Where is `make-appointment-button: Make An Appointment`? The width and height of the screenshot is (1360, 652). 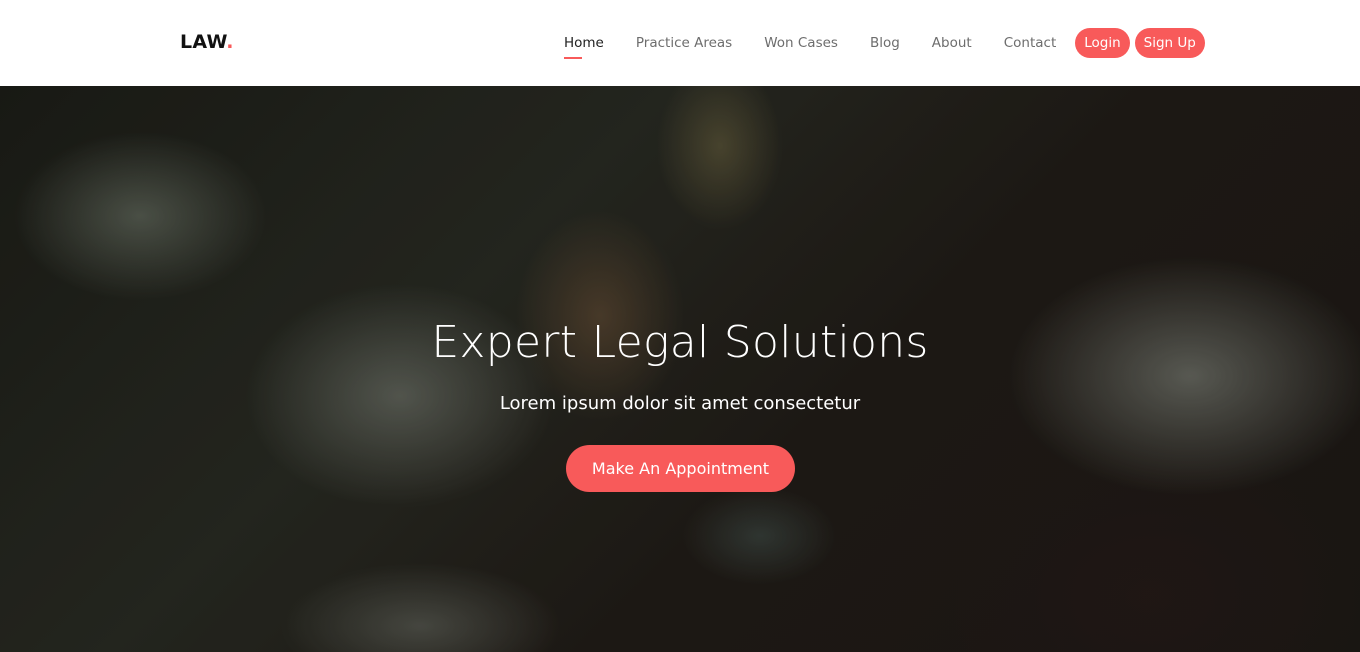 make-appointment-button: Make An Appointment is located at coordinates (680, 468).